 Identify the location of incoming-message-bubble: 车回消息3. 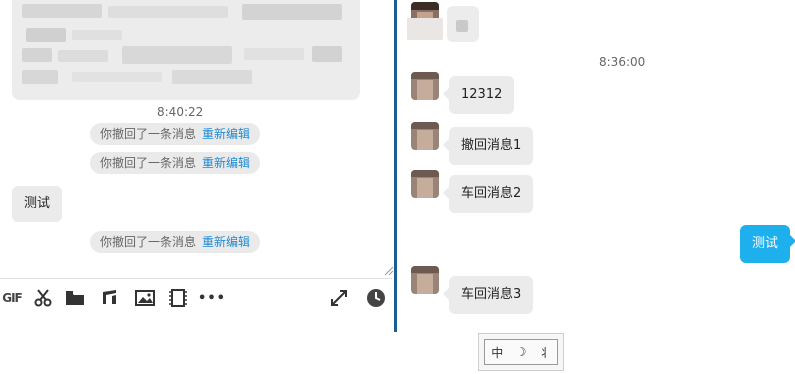
(488, 295).